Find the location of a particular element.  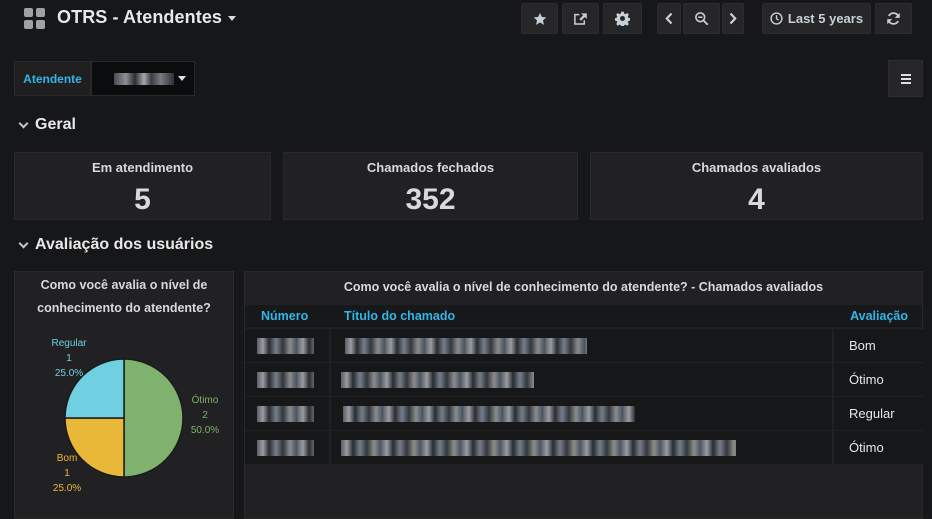

time-back-button is located at coordinates (669, 18).